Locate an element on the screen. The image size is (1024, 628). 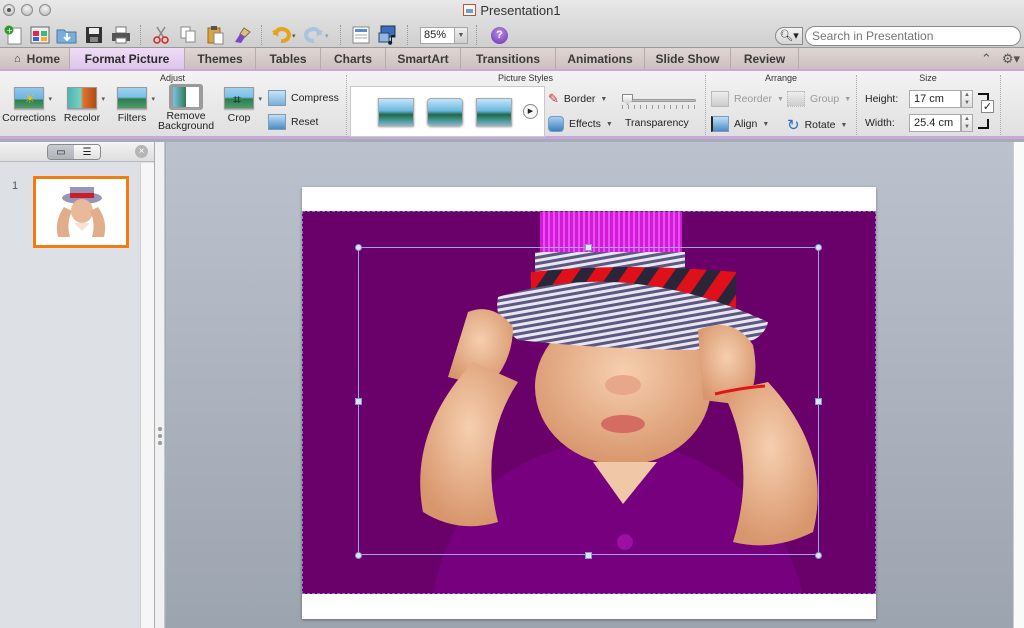
search-input is located at coordinates (913, 36).